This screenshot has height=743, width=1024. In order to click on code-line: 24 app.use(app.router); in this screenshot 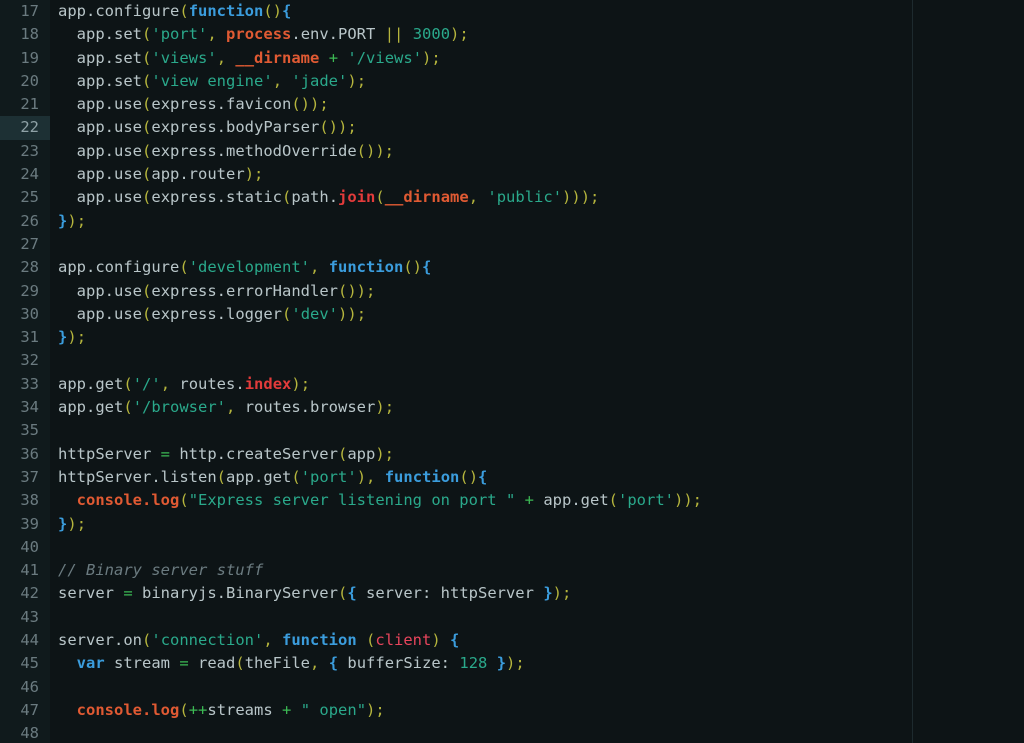, I will do `click(512, 174)`.